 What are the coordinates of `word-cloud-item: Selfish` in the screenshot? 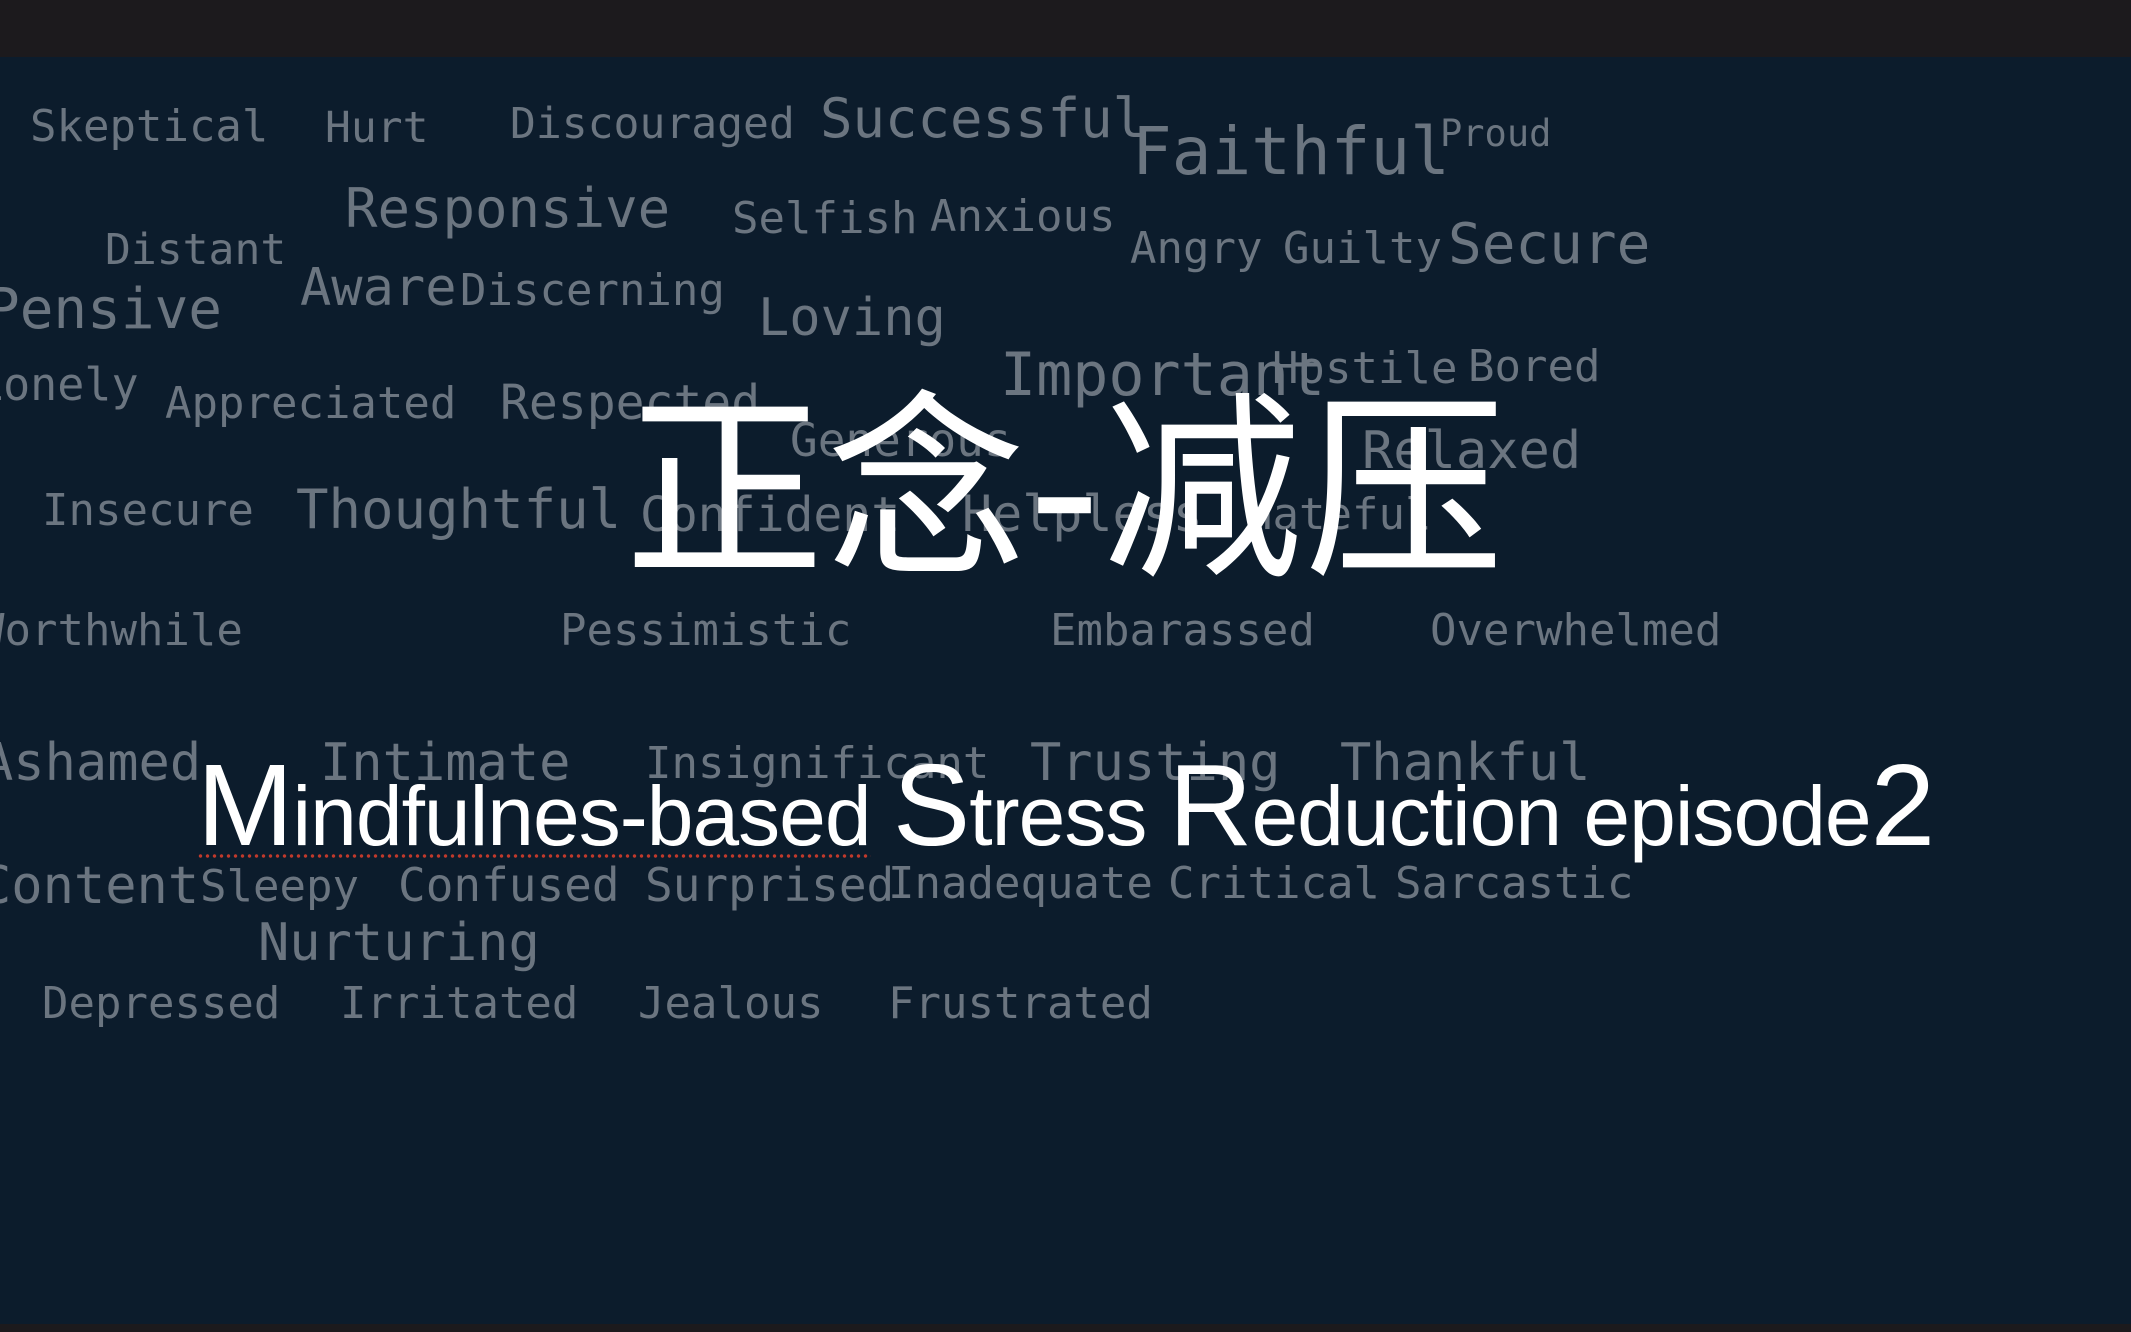 It's located at (825, 218).